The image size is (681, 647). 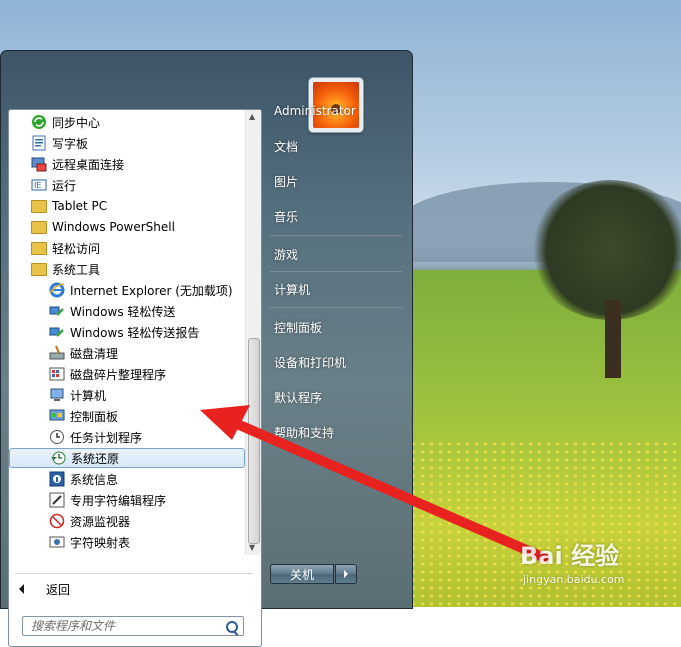 I want to click on search-box, so click(x=133, y=626).